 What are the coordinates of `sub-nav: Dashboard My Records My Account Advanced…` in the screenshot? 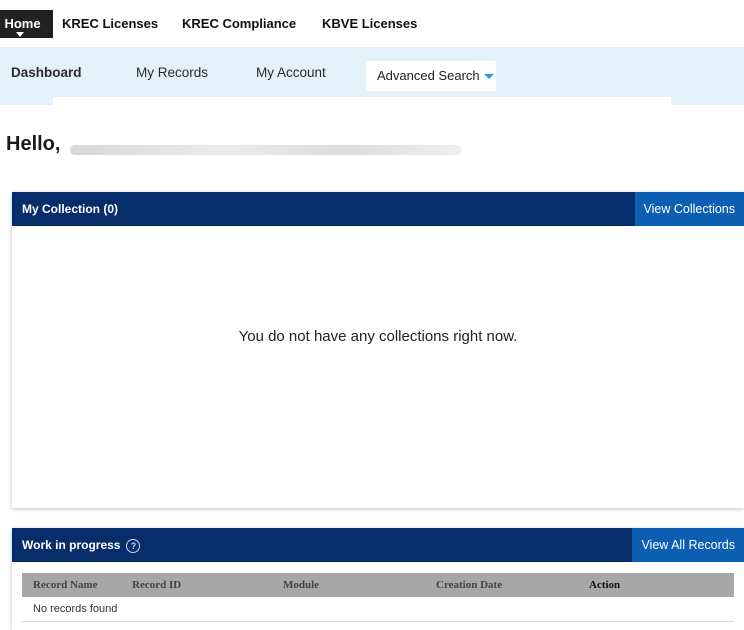 It's located at (372, 76).